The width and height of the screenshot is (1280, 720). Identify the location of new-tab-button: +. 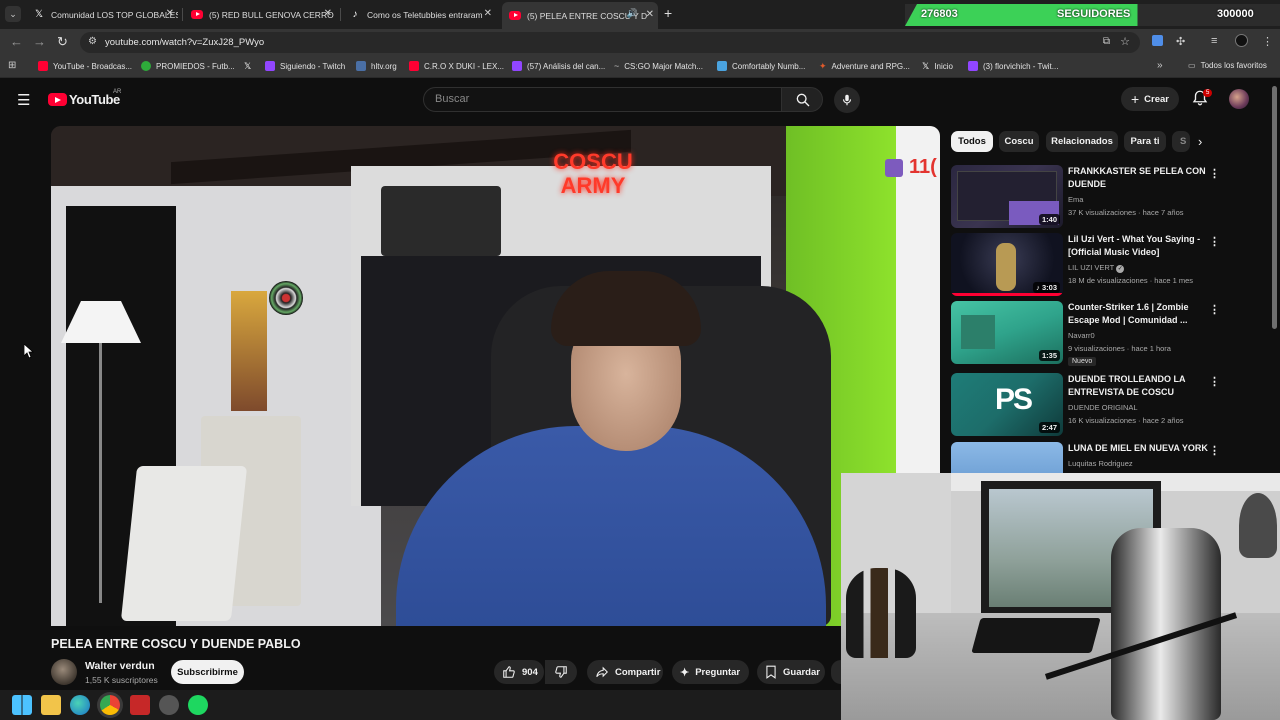
(668, 13).